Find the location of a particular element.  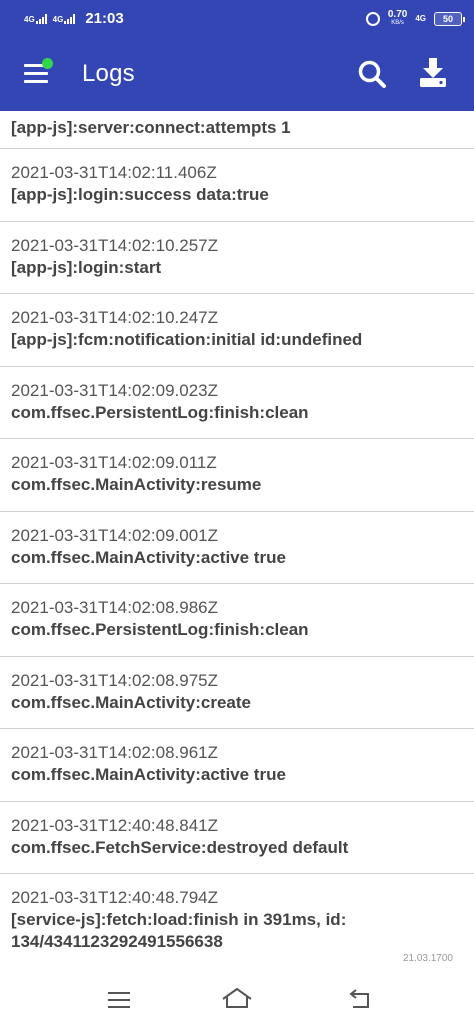

alarm-icon is located at coordinates (372, 18).